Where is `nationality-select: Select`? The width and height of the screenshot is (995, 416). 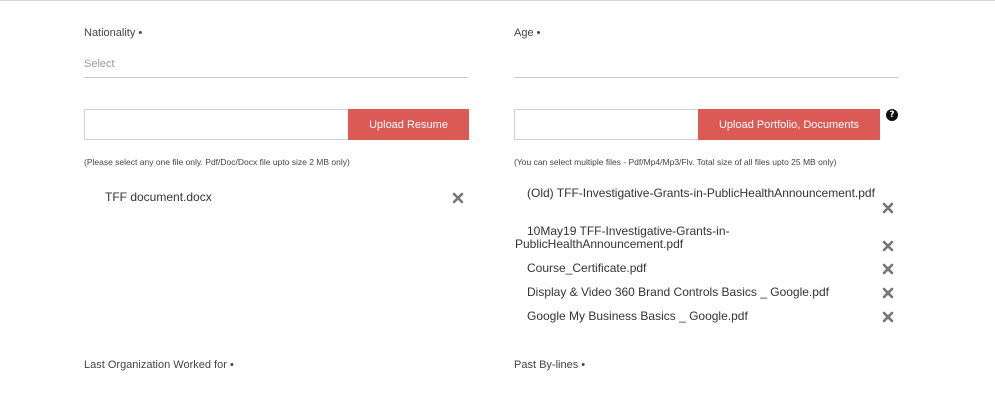
nationality-select: Select is located at coordinates (99, 64).